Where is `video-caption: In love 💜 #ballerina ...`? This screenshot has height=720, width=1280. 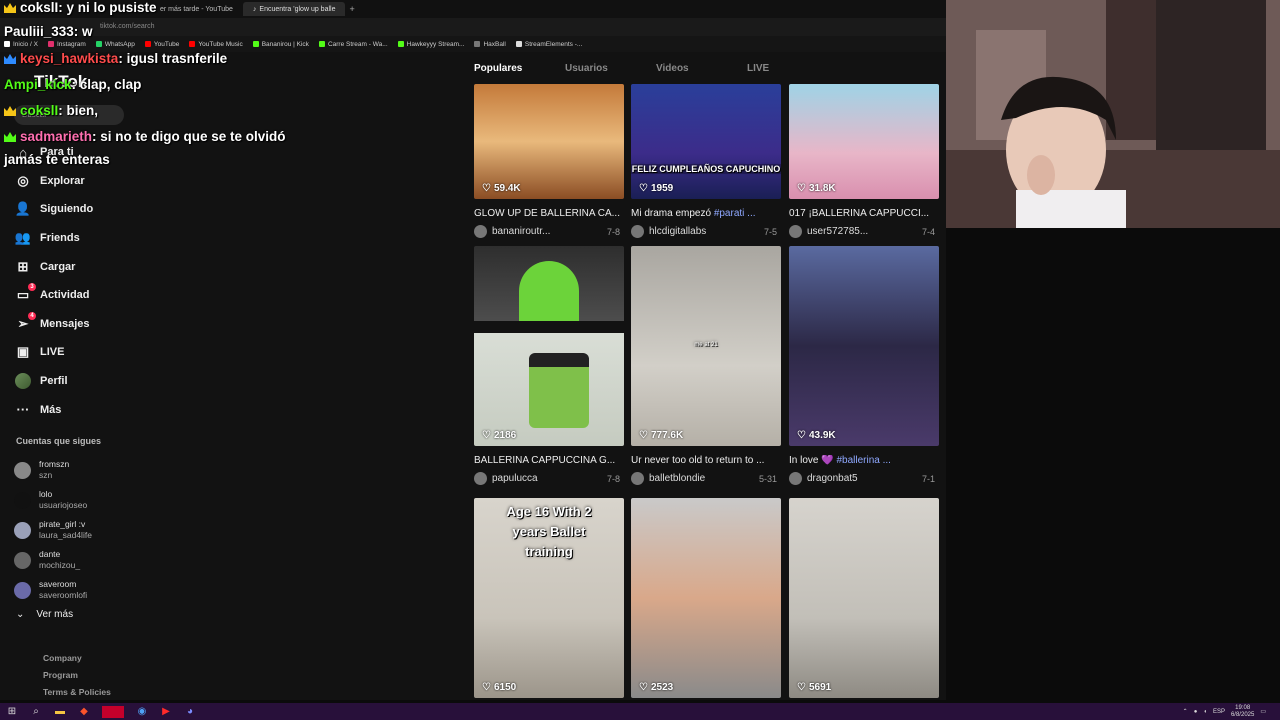 video-caption: In love 💜 #ballerina ... is located at coordinates (864, 461).